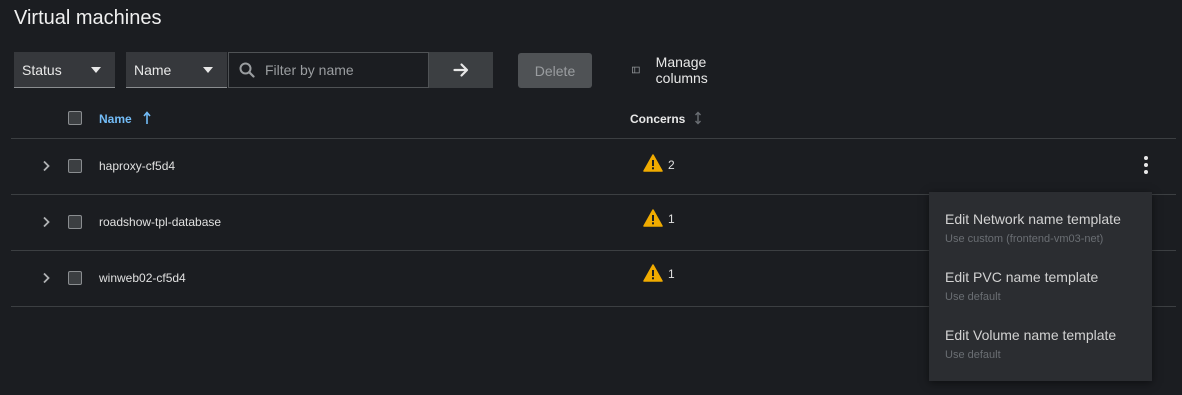  What do you see at coordinates (1146, 165) in the screenshot?
I see `kebab-menu-button` at bounding box center [1146, 165].